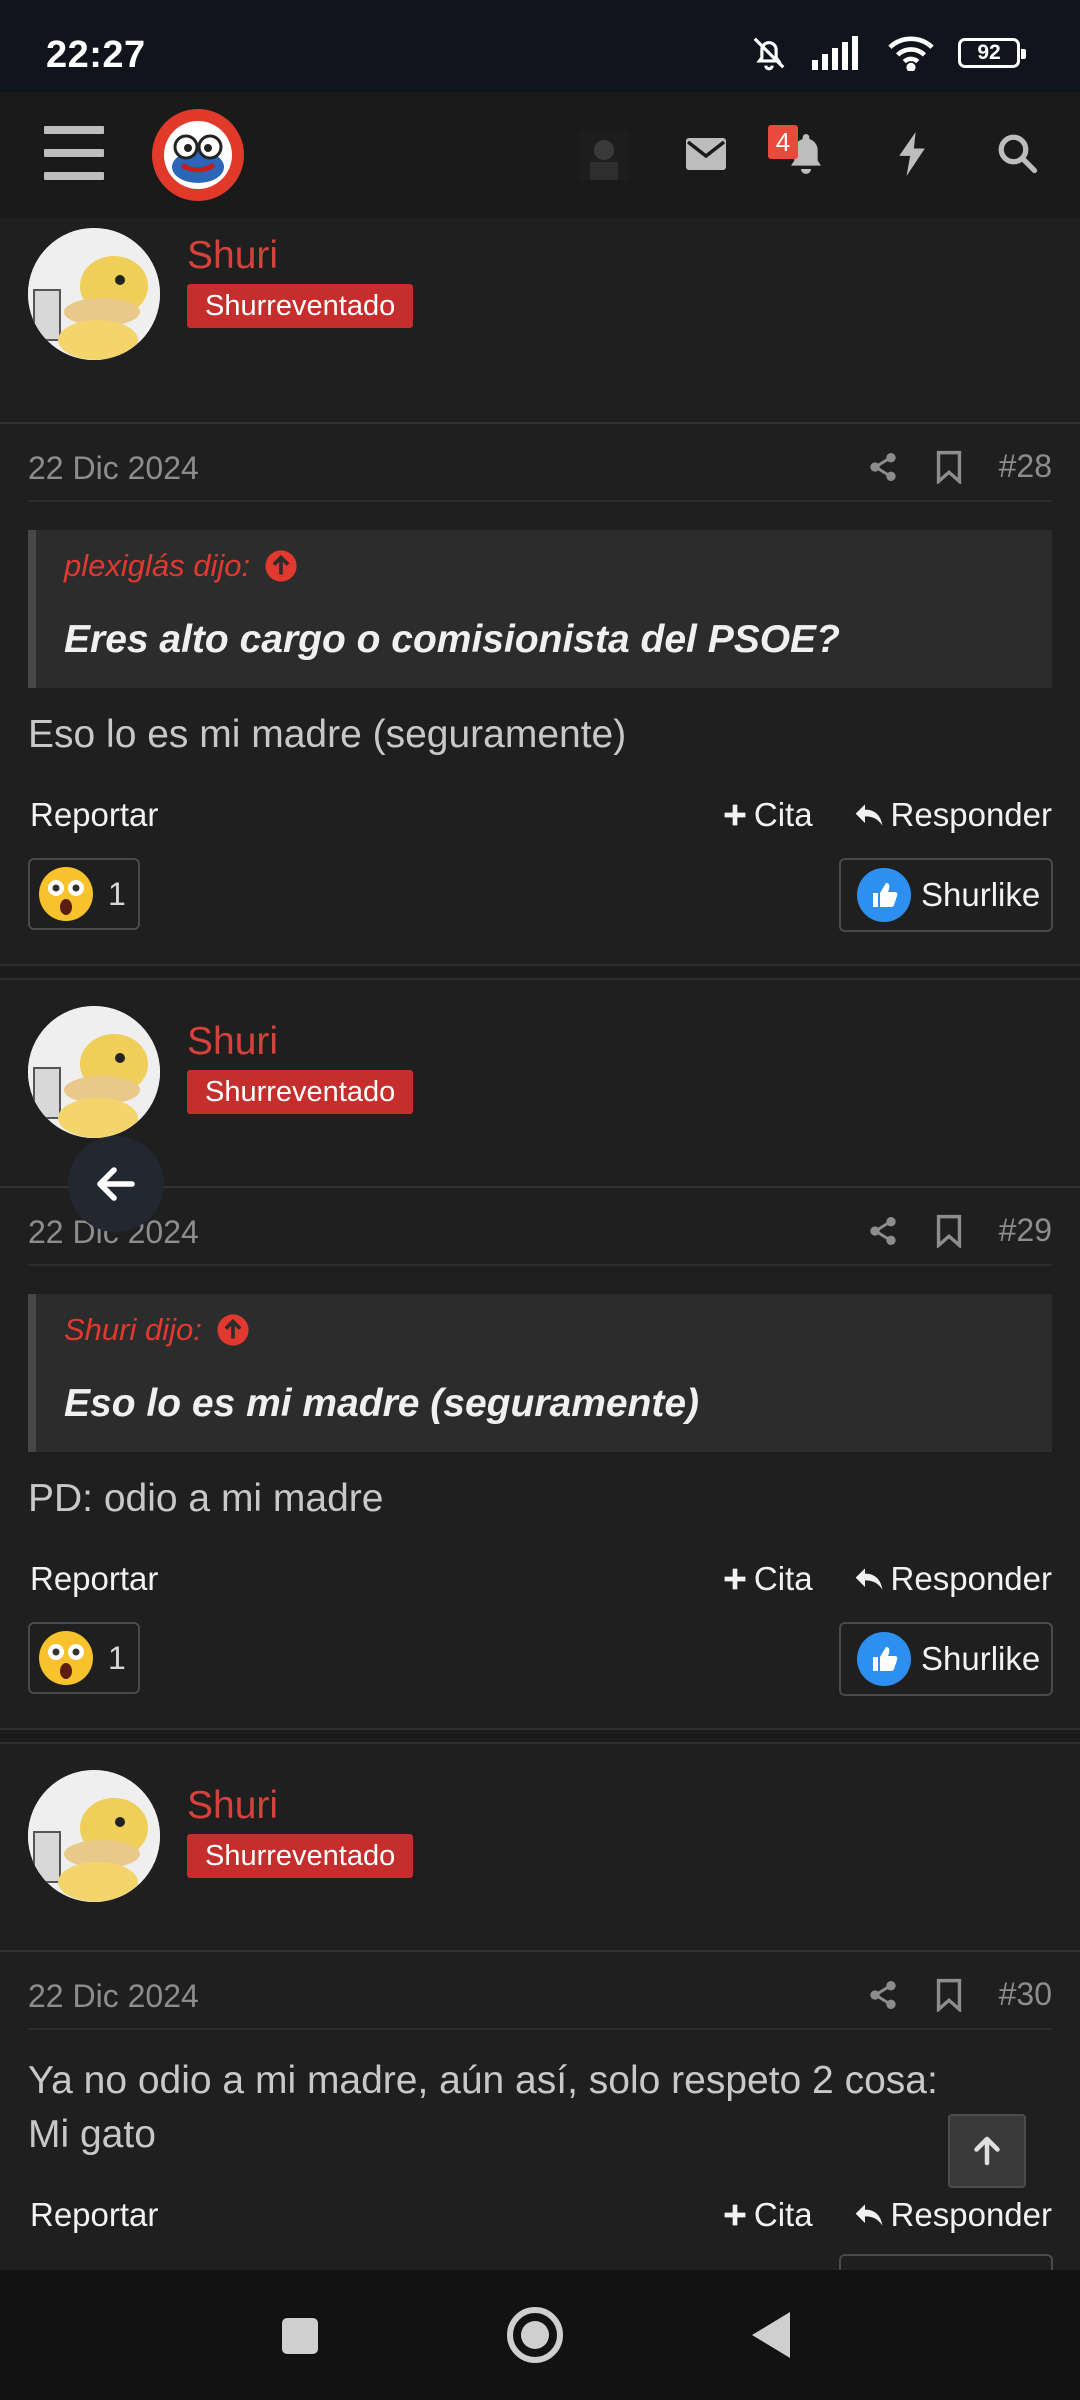 The height and width of the screenshot is (2400, 1080). I want to click on hamburger-icon, so click(74, 153).